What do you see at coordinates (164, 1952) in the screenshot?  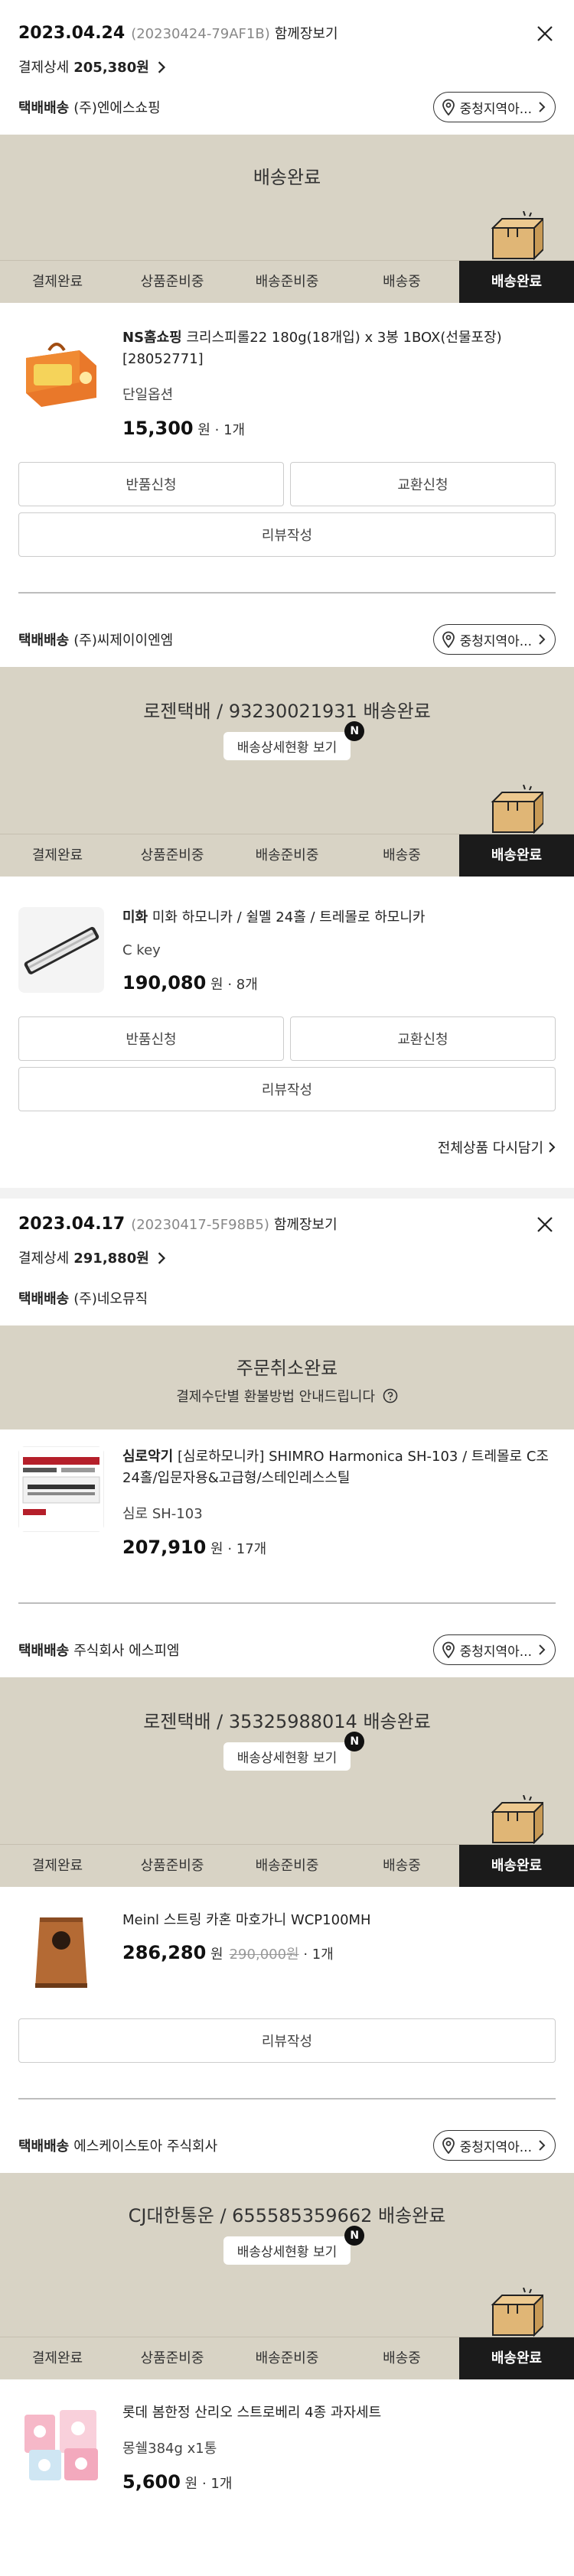 I see `price-amount: 286,280` at bounding box center [164, 1952].